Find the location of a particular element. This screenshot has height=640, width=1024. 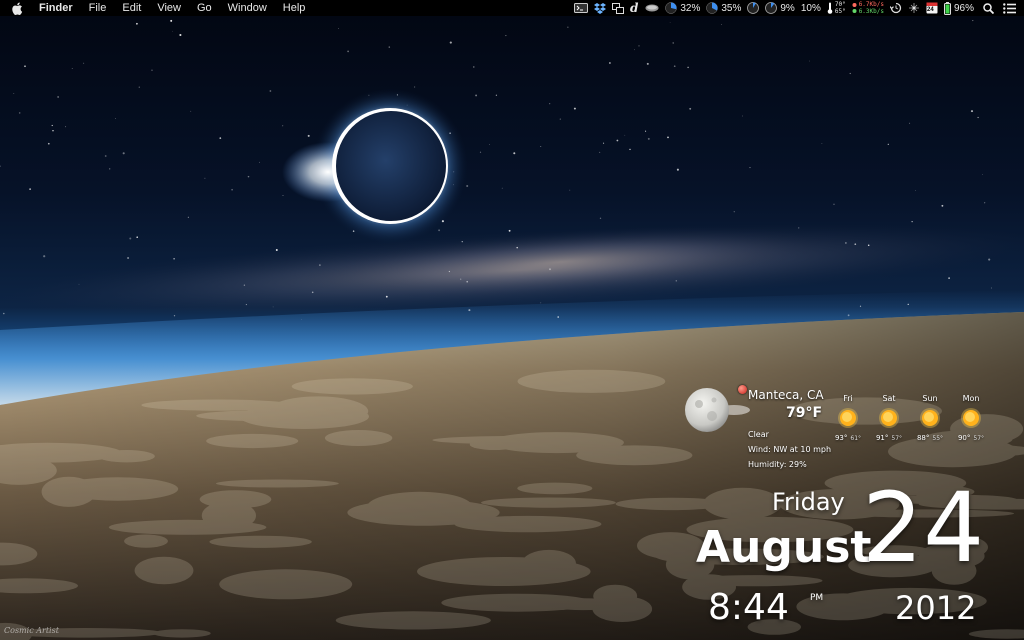

temperature-monitor: 70° 65° is located at coordinates (836, 8).